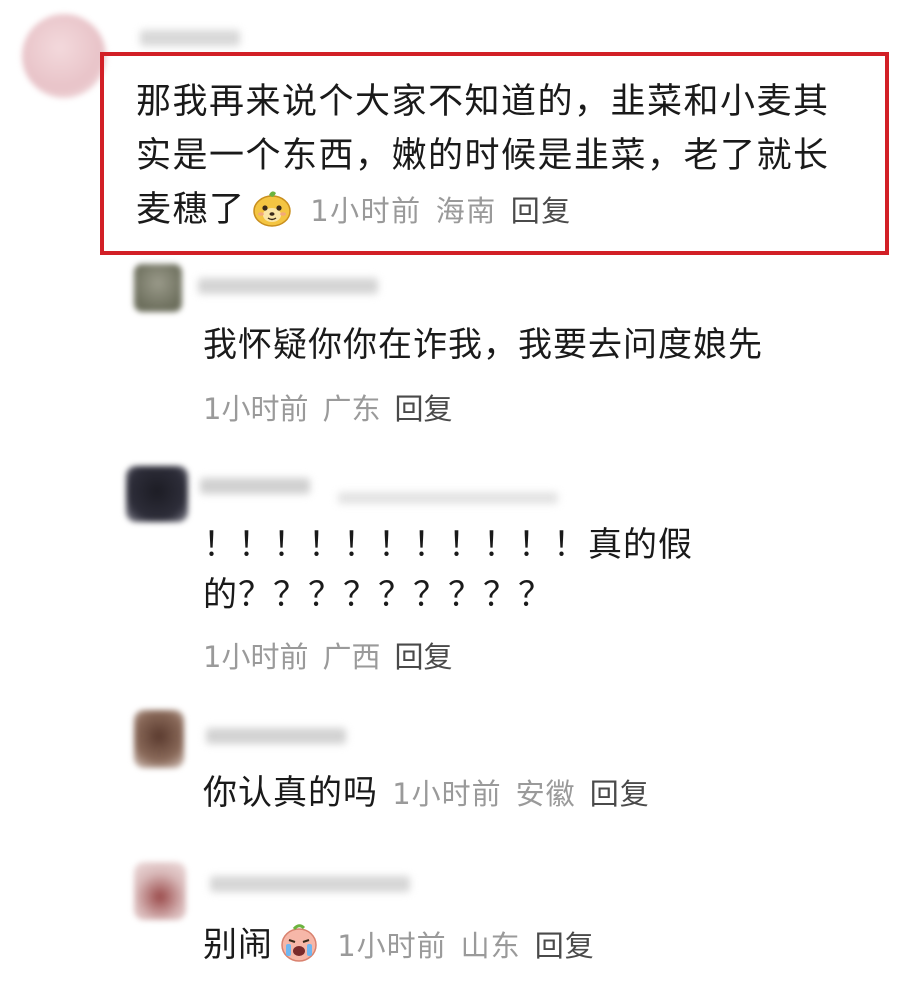 The width and height of the screenshot is (904, 1004). Describe the element at coordinates (483, 156) in the screenshot. I see `main-comment-line-2: 实是一个东西，嫩的时候是韭菜，老了就长` at that location.